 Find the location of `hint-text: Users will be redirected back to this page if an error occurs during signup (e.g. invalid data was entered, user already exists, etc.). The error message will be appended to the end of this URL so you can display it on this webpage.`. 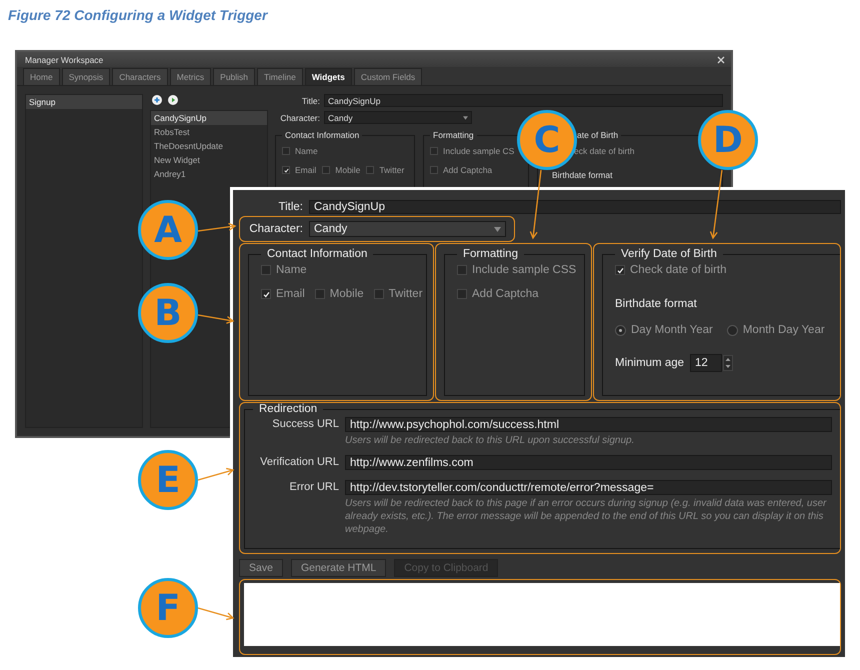

hint-text: Users will be redirected back to this page if an error occurs during signup (e.g. invalid data was entered, user already exists, etc.). The error message will be appended to the end of this URL so you can display it on this webpage. is located at coordinates (586, 516).